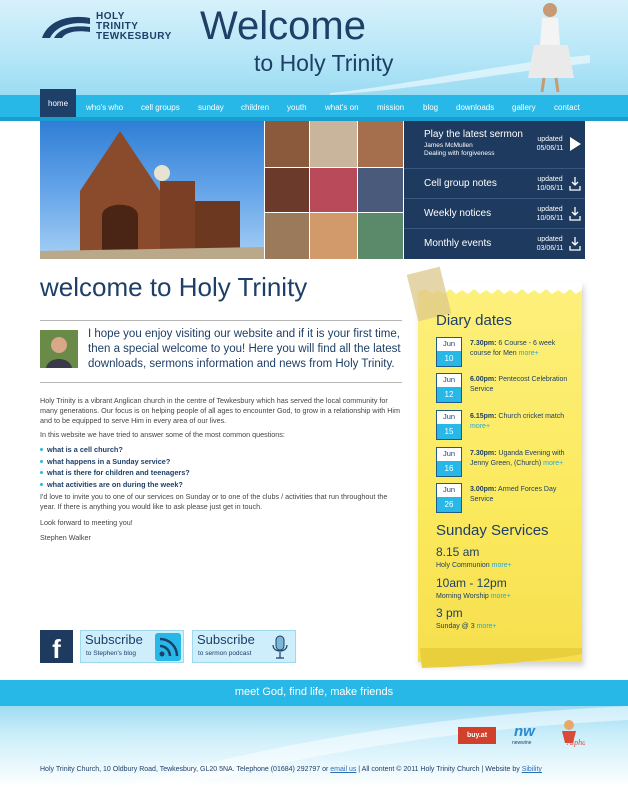 The image size is (628, 787). What do you see at coordinates (174, 287) in the screenshot?
I see `page-title: welcome to Holy Trinity` at bounding box center [174, 287].